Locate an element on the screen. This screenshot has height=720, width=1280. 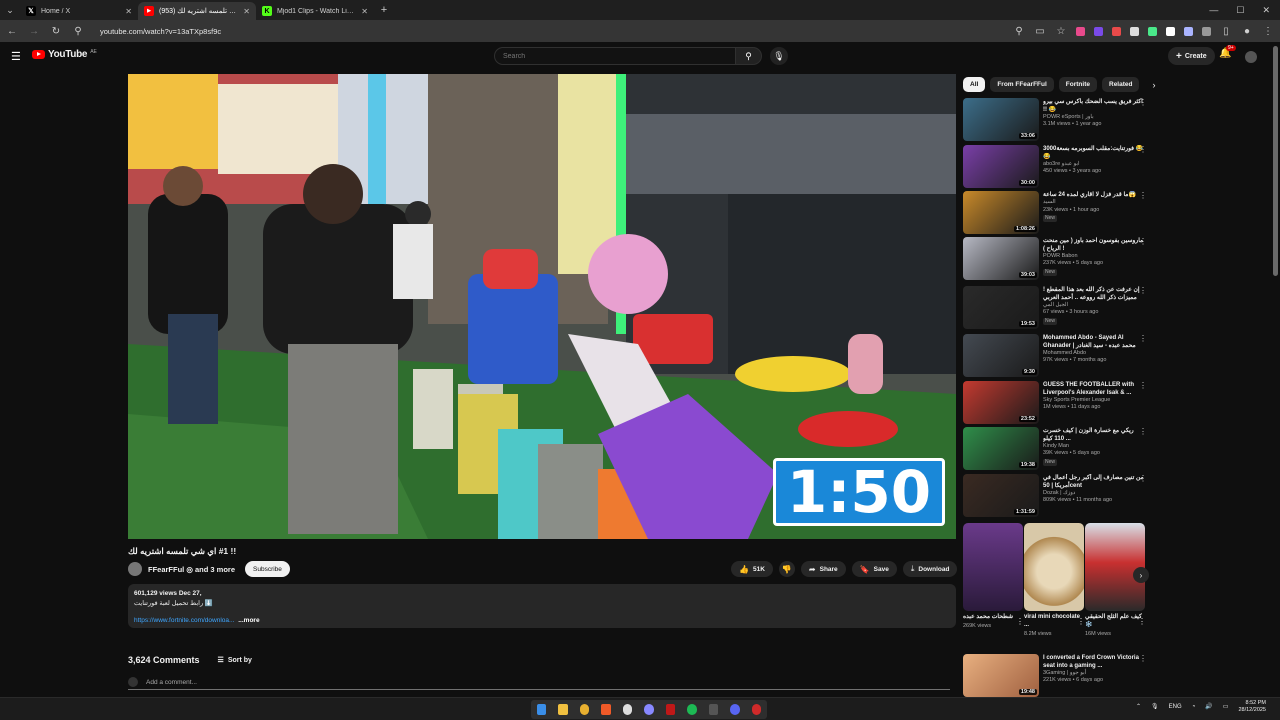
rec-channel: Sky Sports Premier League is located at coordinates (1094, 400).